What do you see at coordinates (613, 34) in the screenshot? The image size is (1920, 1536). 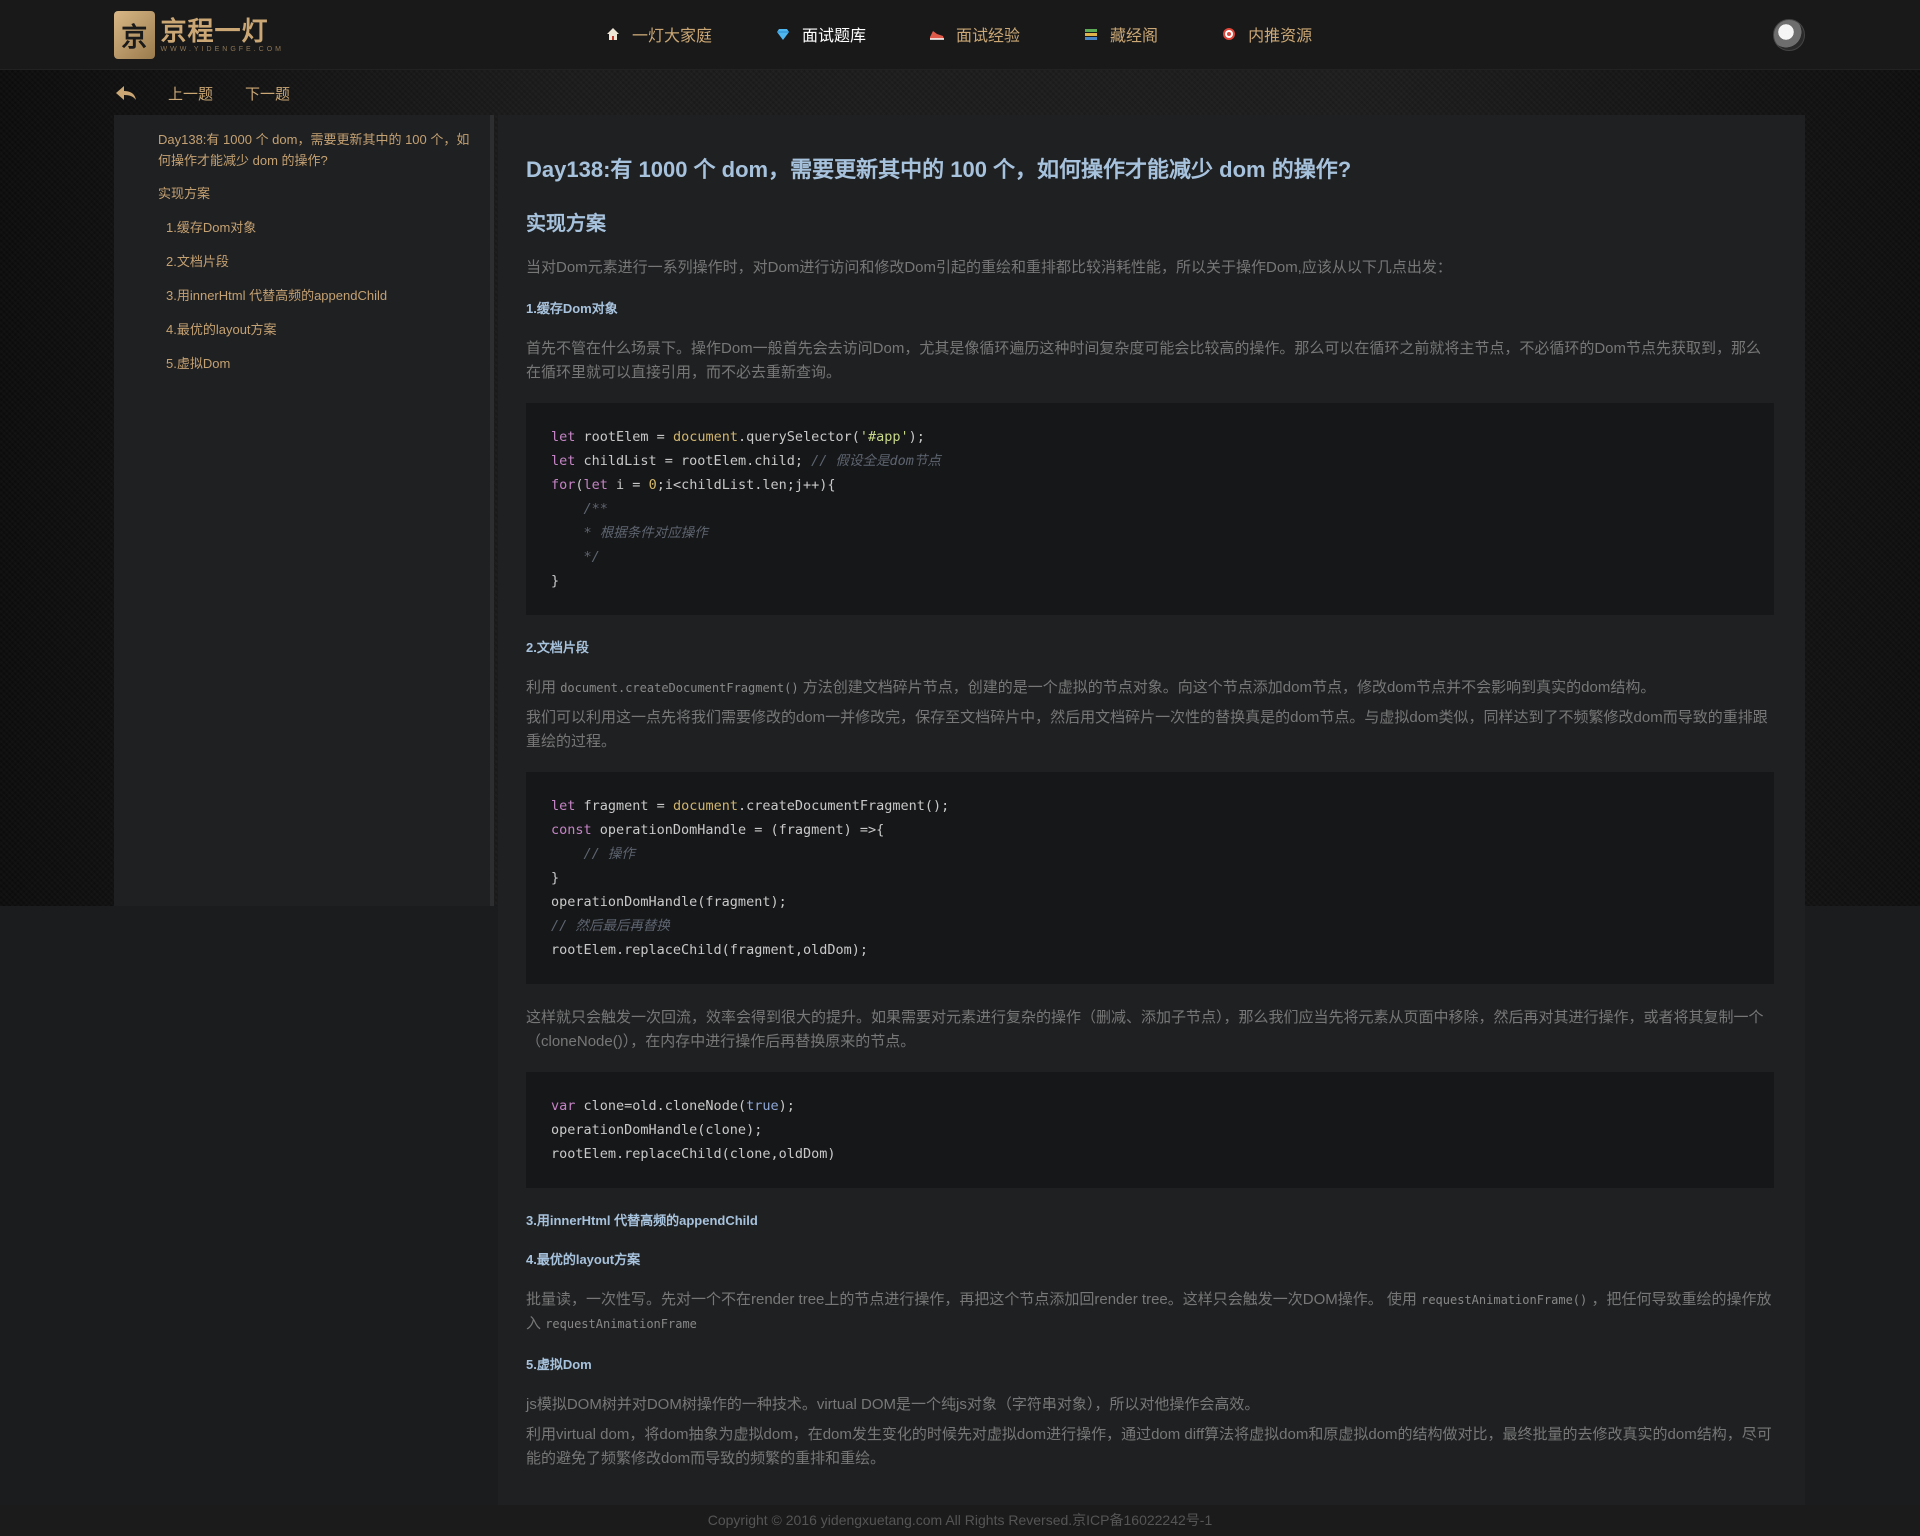 I see `home-icon` at bounding box center [613, 34].